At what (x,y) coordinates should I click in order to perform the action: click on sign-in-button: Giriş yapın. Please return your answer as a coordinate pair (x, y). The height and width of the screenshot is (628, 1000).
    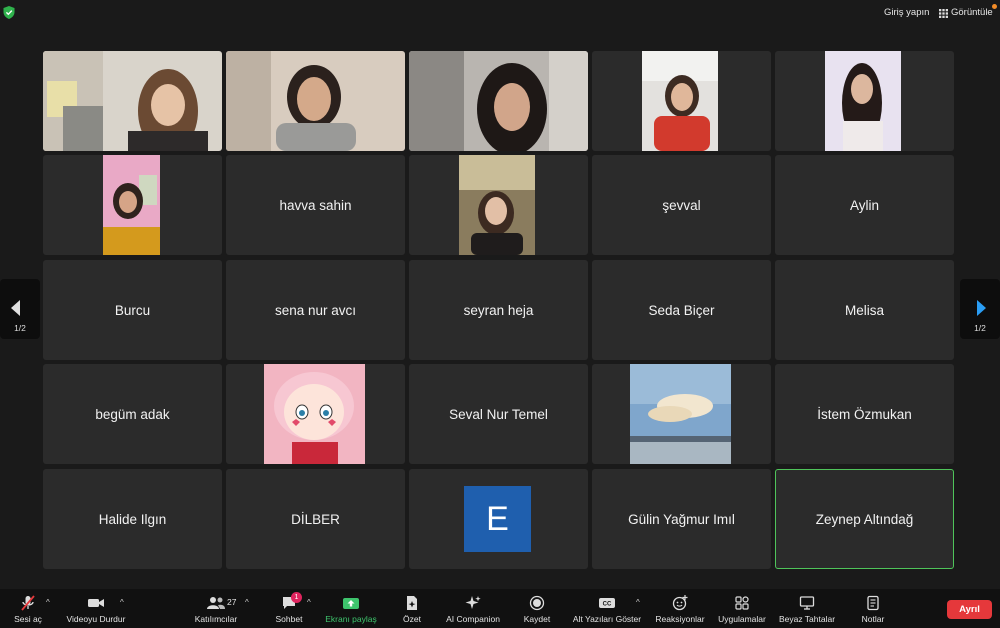
    Looking at the image, I should click on (906, 13).